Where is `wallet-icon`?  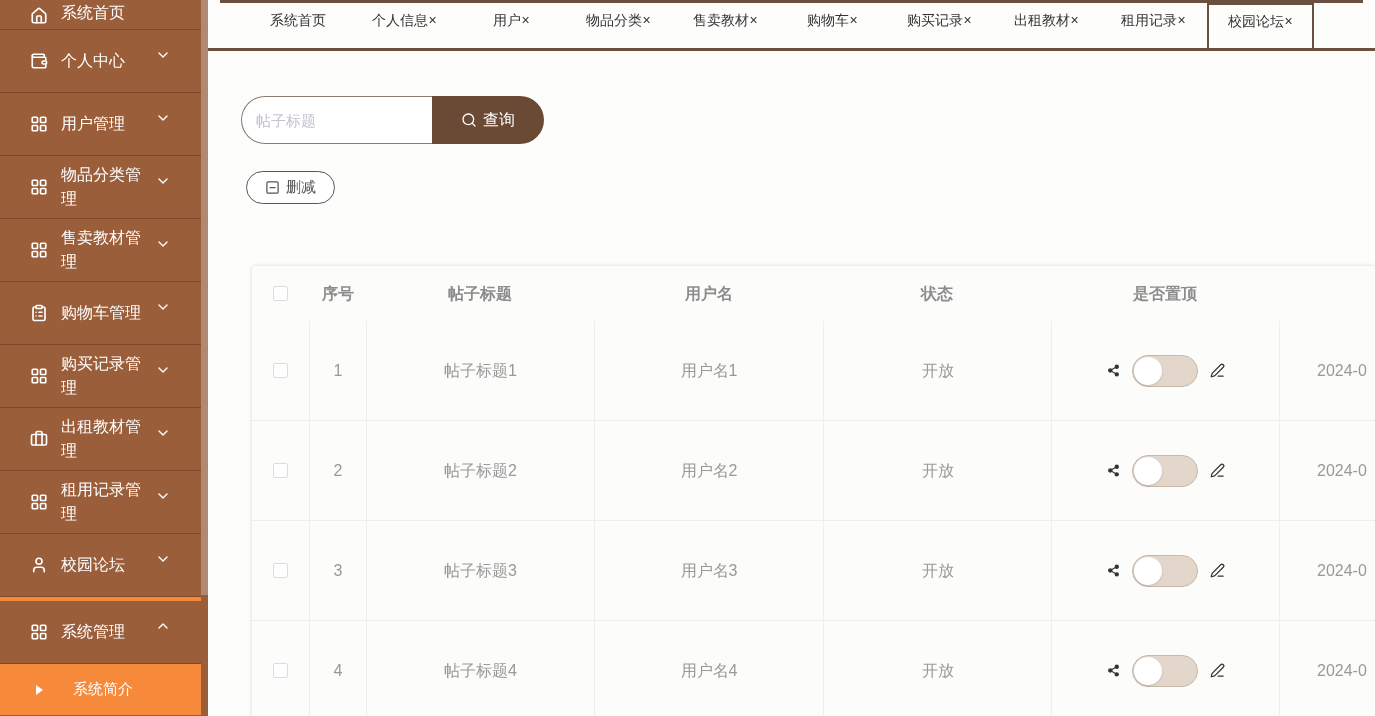 wallet-icon is located at coordinates (39, 61).